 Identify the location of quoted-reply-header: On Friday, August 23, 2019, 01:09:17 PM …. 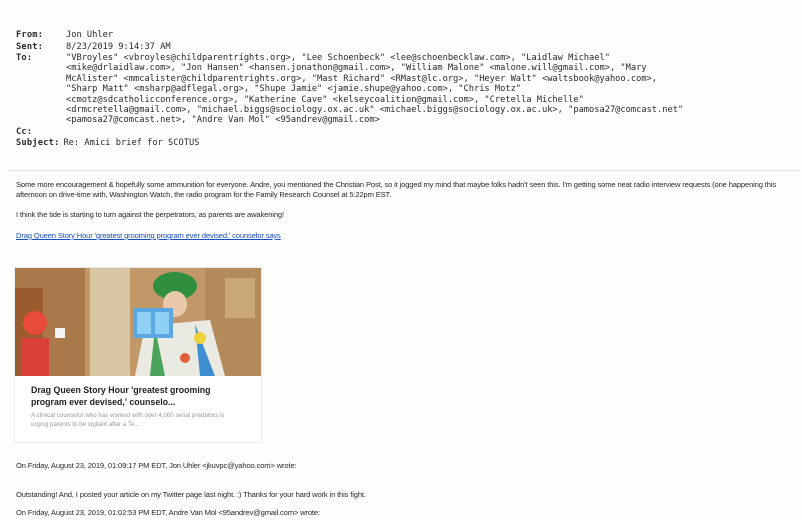
(156, 465).